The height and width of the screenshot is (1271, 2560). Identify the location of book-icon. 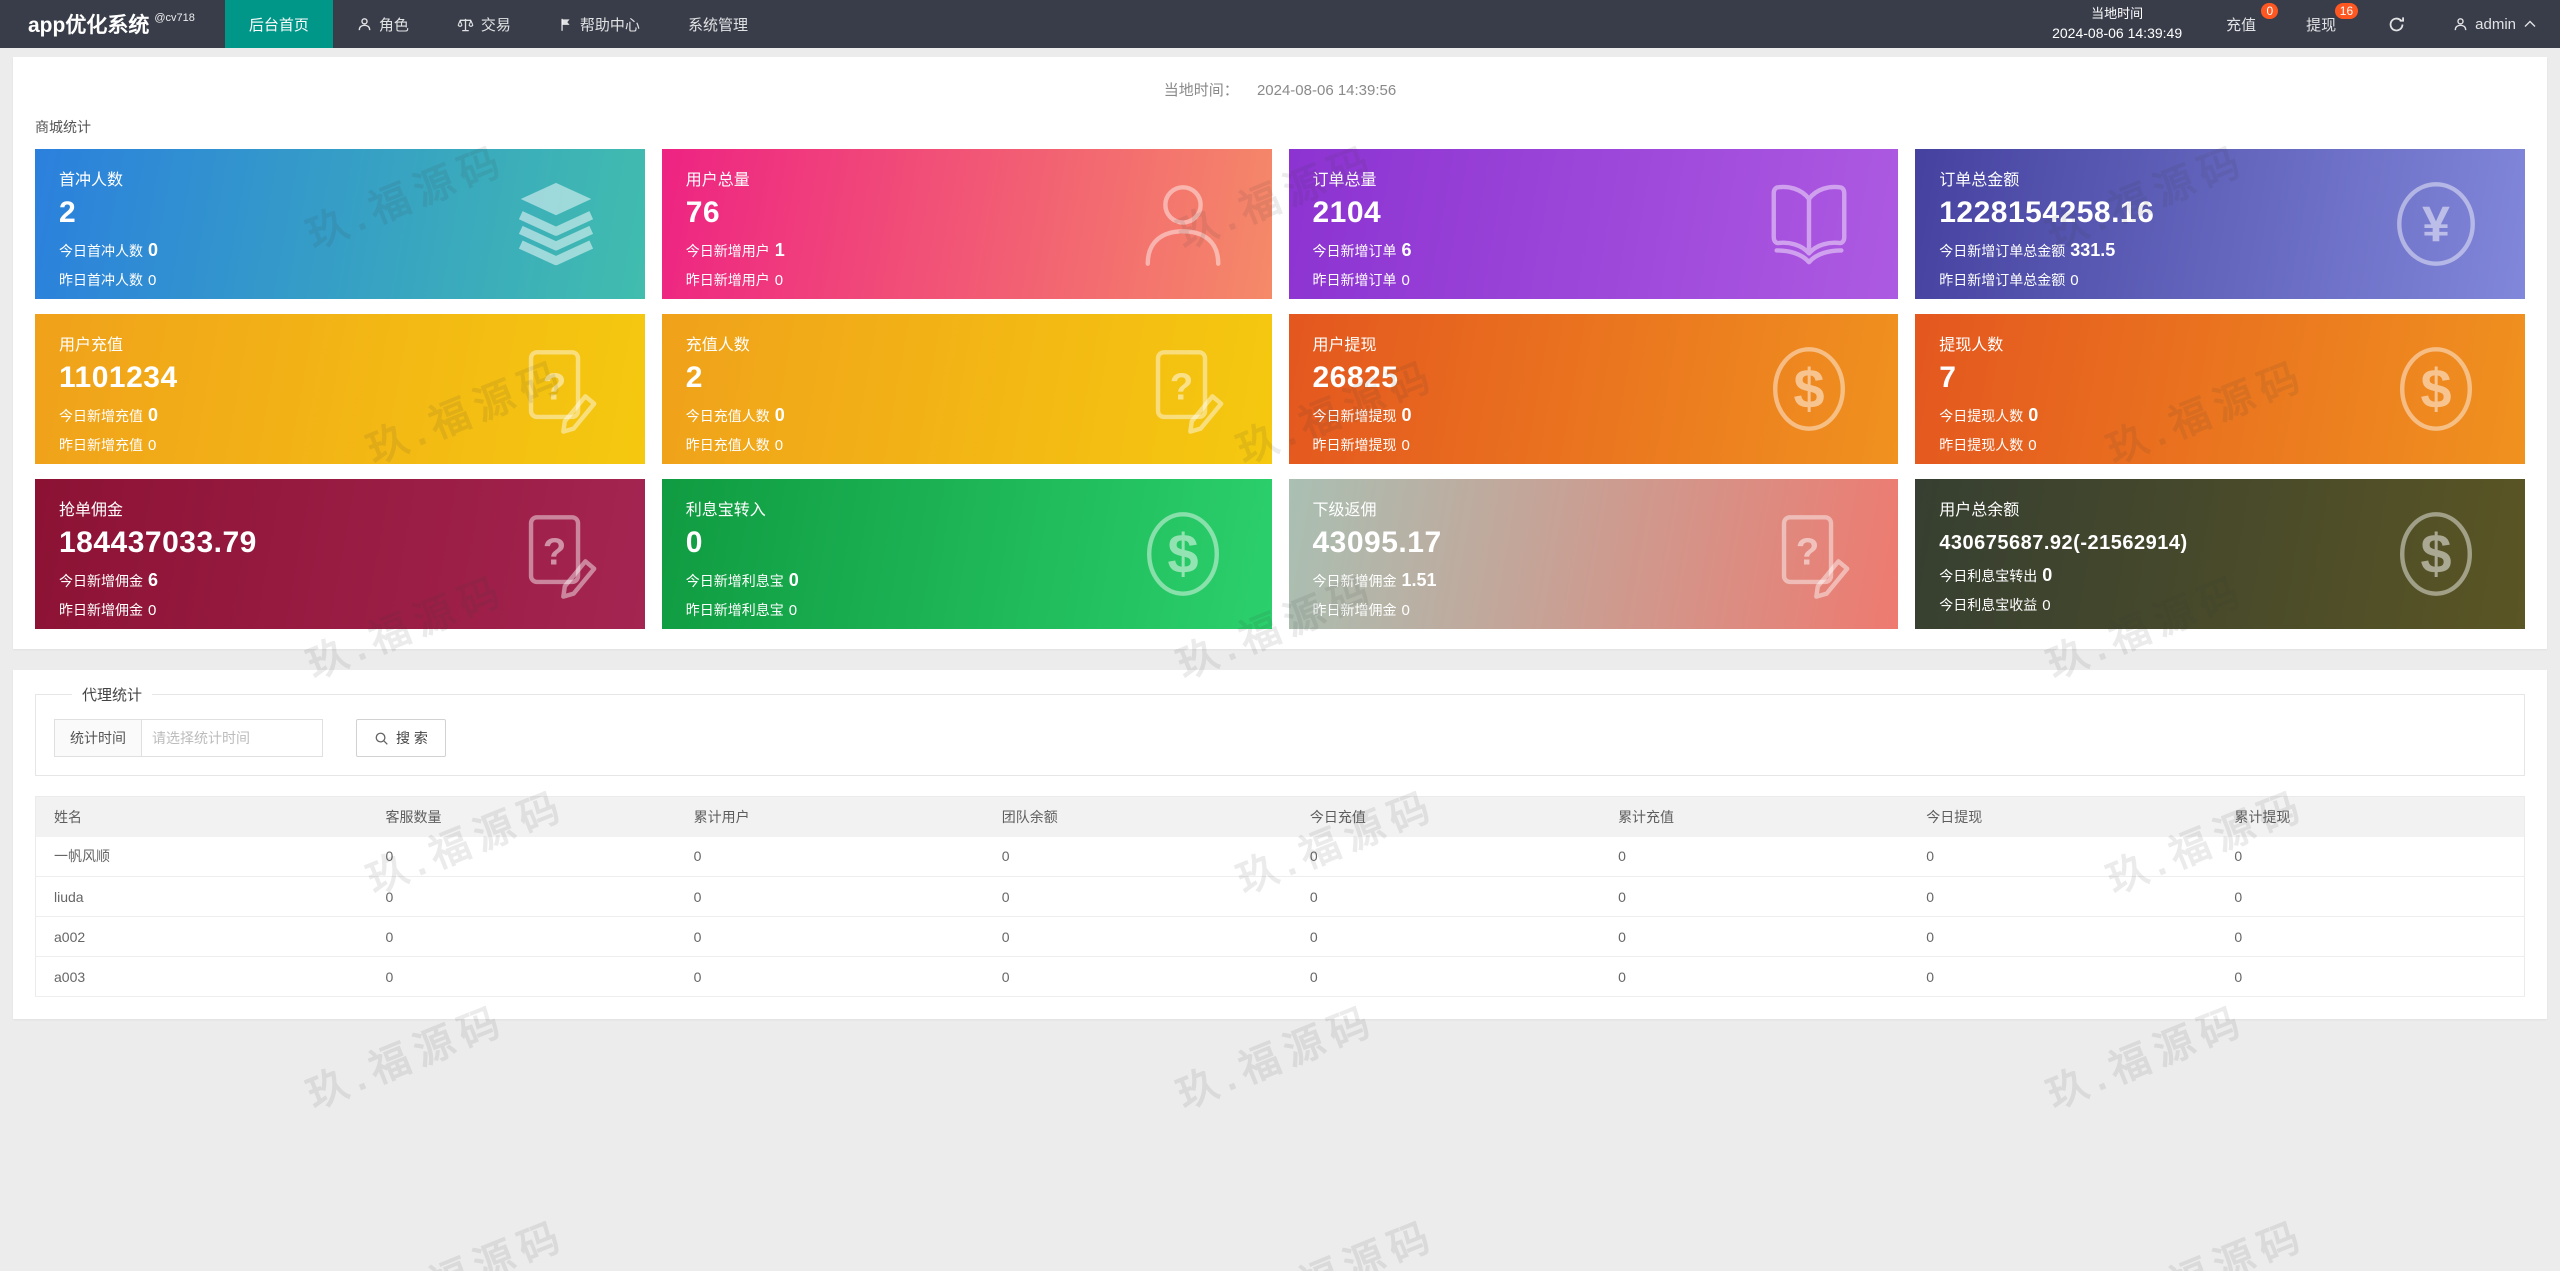
(1809, 224).